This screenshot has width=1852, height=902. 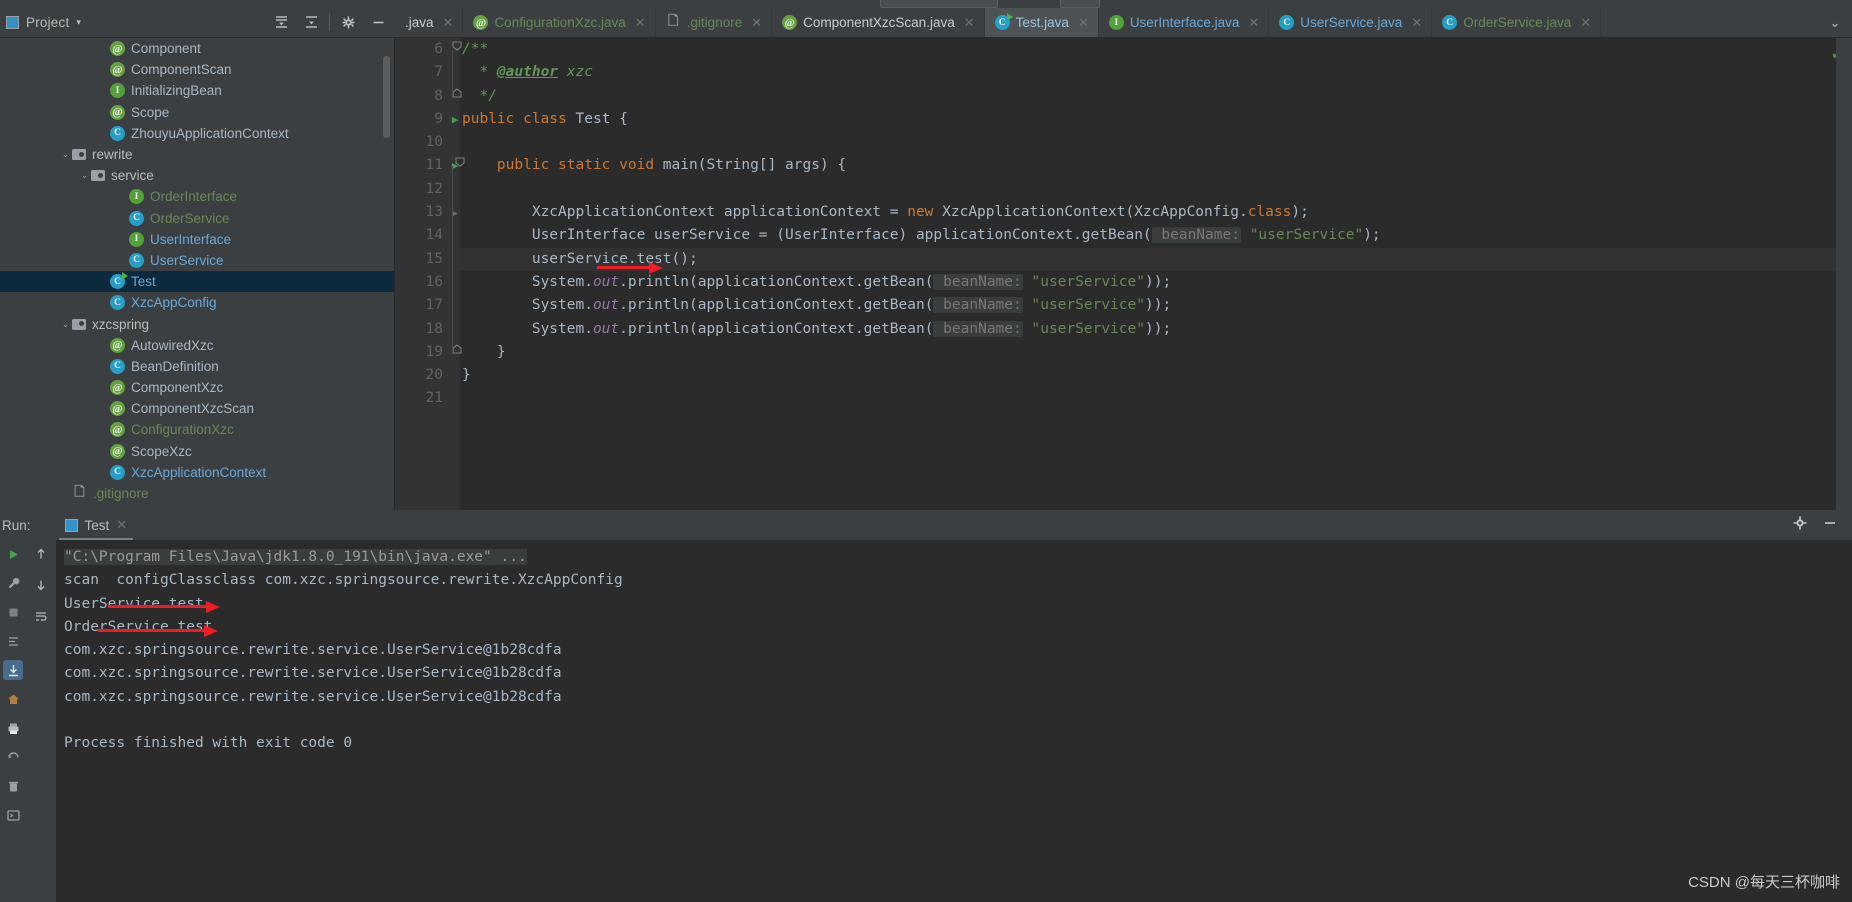 I want to click on editor-tab-orderservice-java: C OrderService.java ✕, so click(x=1517, y=22).